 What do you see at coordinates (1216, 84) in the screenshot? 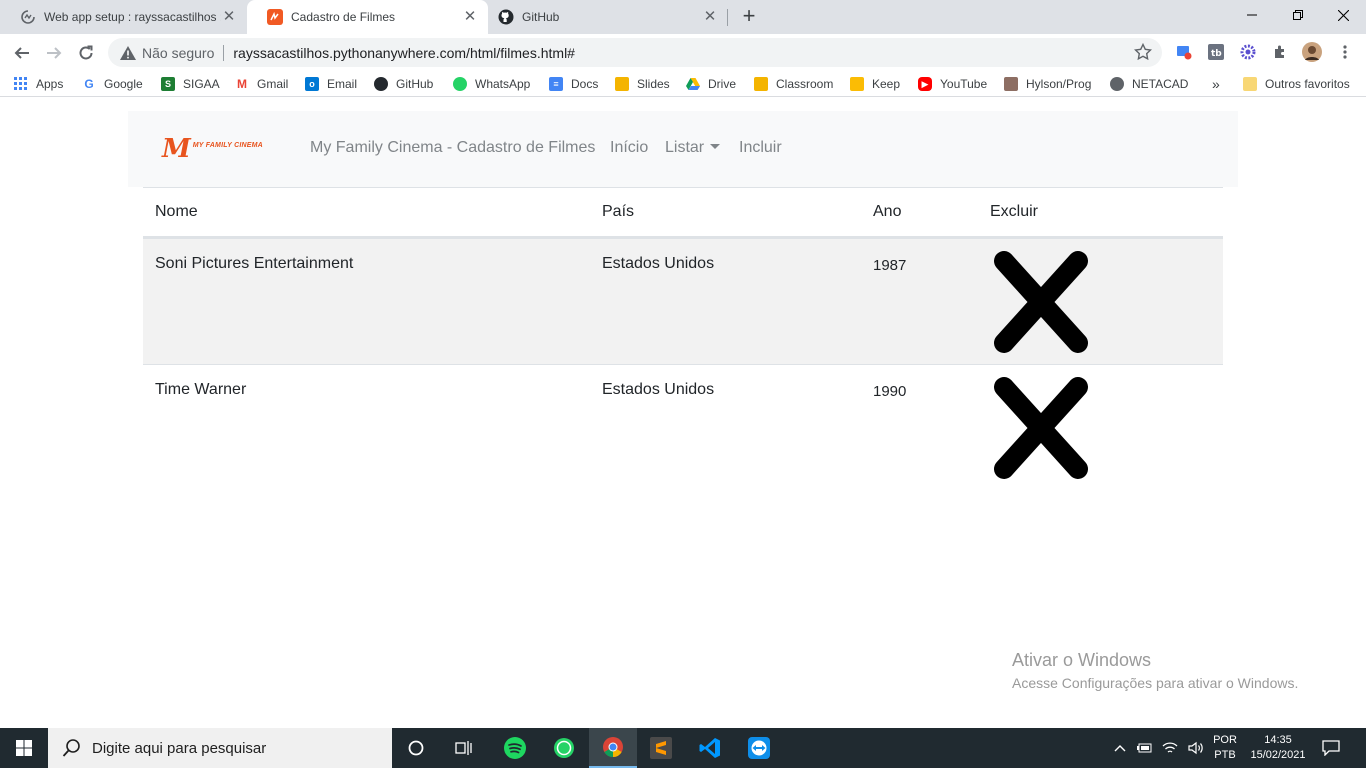
I see `more-bookmarks-button: »` at bounding box center [1216, 84].